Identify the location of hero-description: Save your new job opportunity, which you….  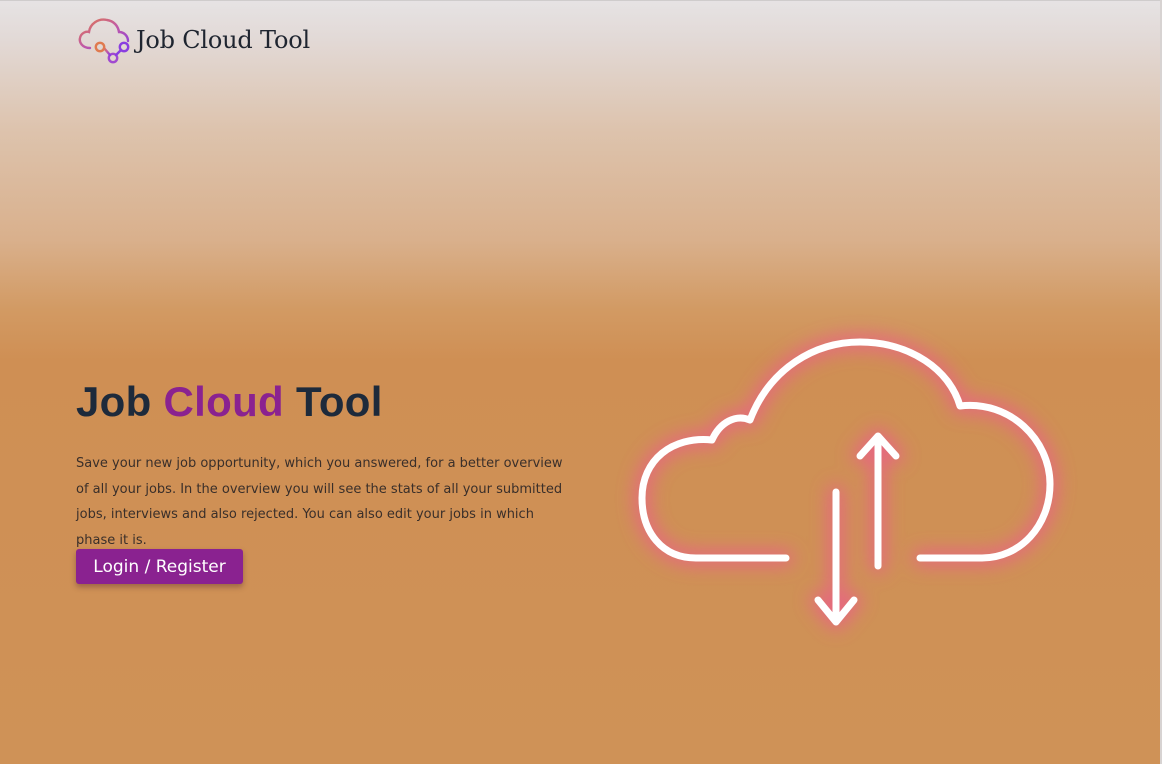
(319, 502).